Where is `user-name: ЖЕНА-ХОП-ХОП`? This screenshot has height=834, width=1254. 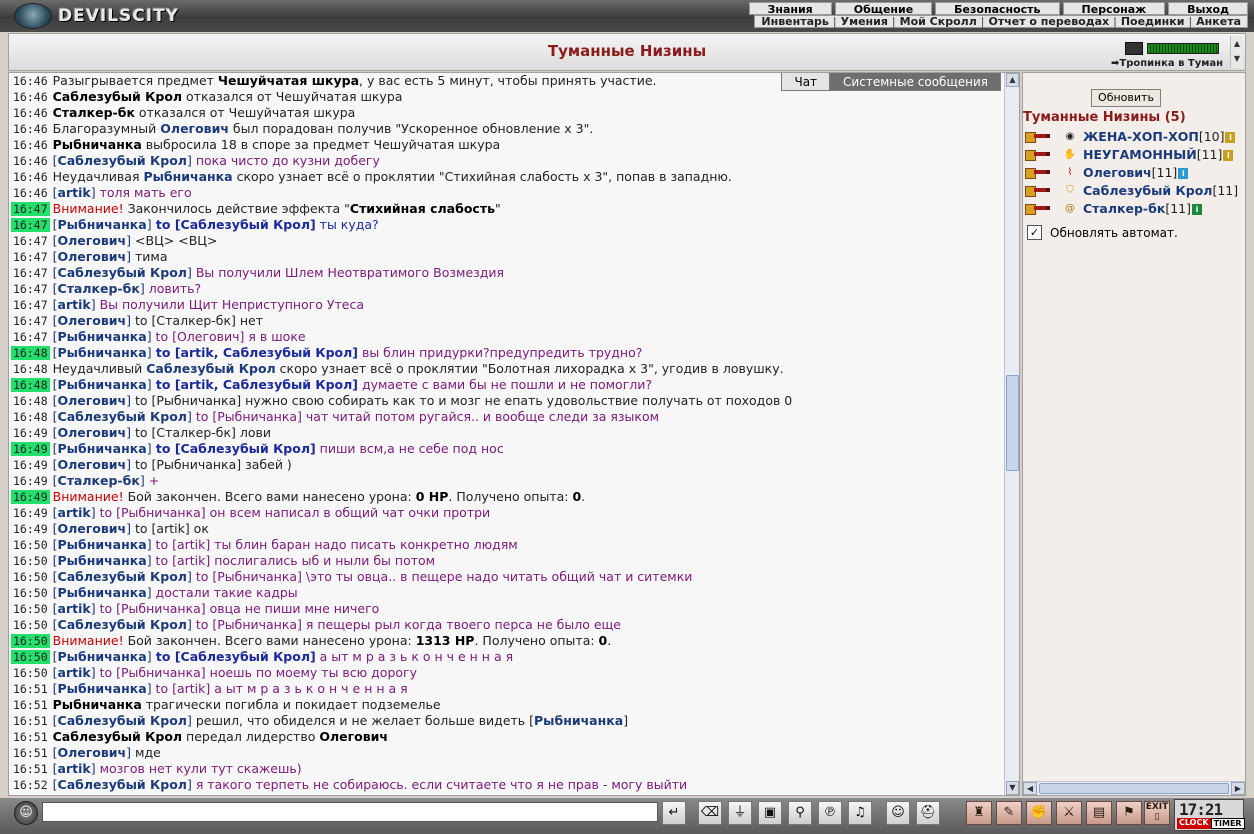 user-name: ЖЕНА-ХОП-ХОП is located at coordinates (1141, 137).